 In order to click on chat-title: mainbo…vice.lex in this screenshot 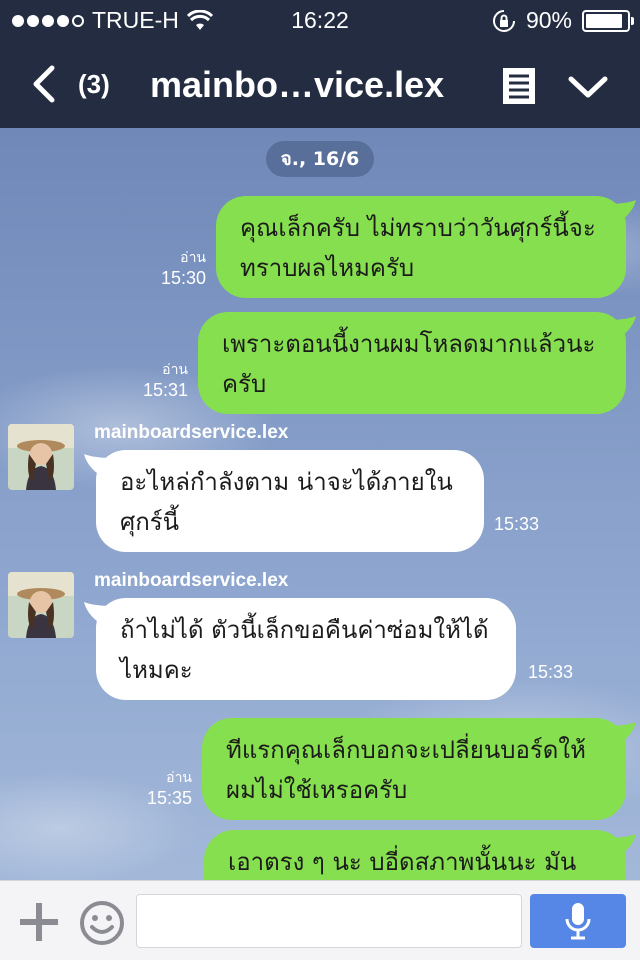, I will do `click(297, 84)`.